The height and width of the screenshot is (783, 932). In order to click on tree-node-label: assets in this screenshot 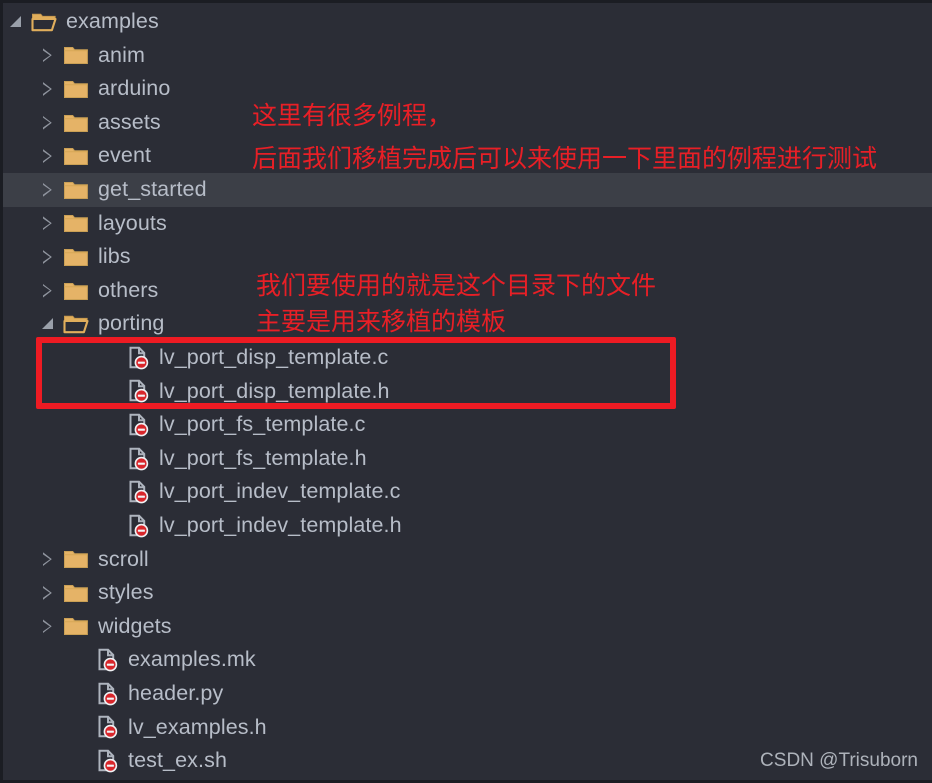, I will do `click(129, 121)`.